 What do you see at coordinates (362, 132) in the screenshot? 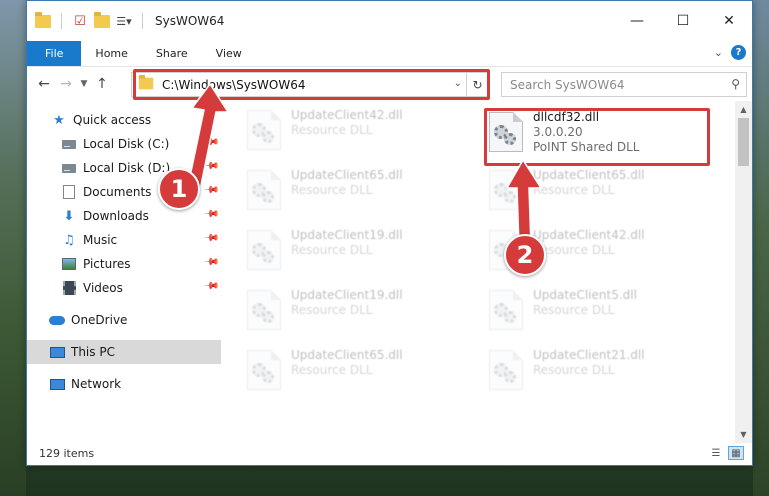
I see `list-item: UpdateClient42.dll Resource DLL` at bounding box center [362, 132].